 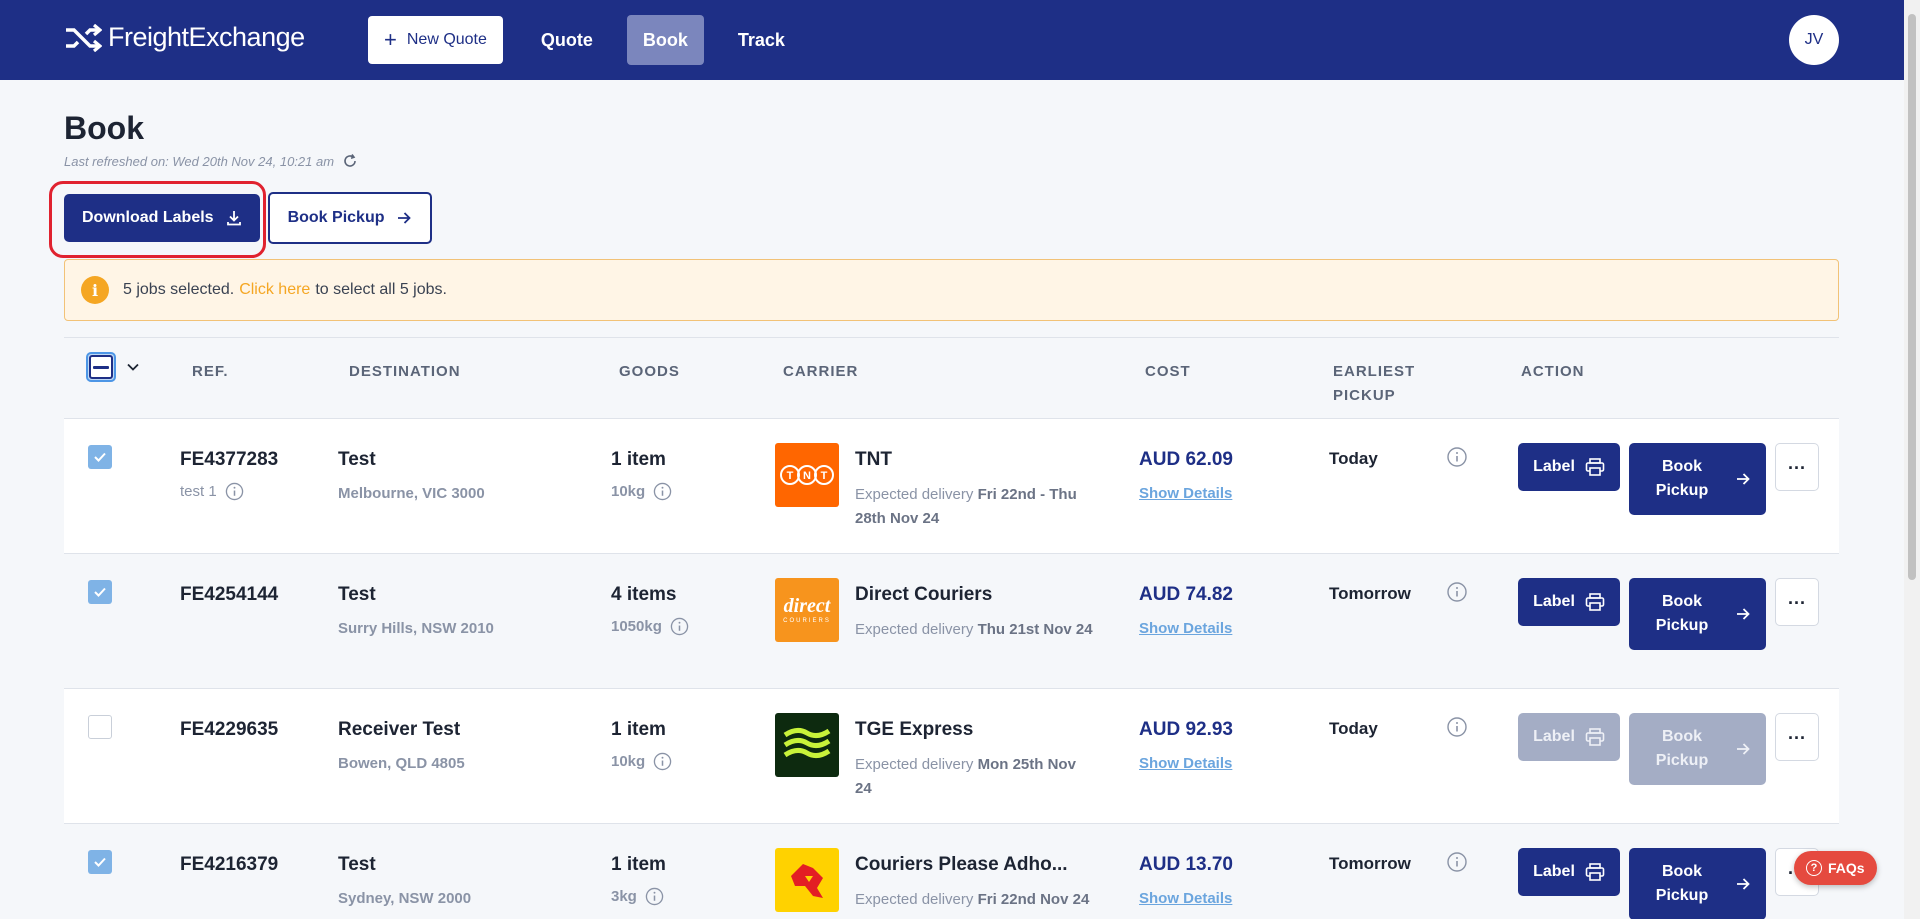 I want to click on row-dest-addr: Melbourne, VIC 3000, so click(x=411, y=493).